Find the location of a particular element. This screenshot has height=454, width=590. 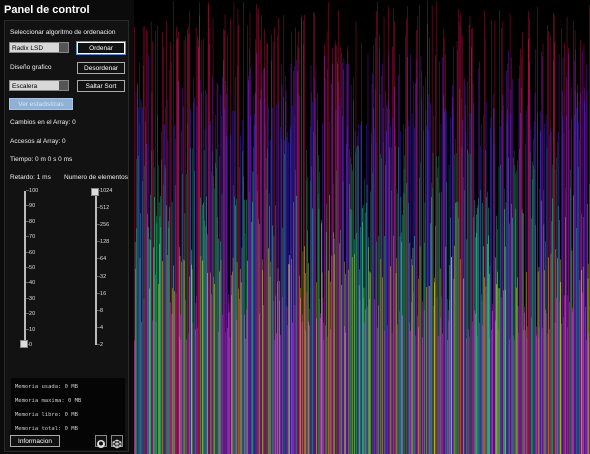

elements-tick-label: –256 is located at coordinates (103, 225).